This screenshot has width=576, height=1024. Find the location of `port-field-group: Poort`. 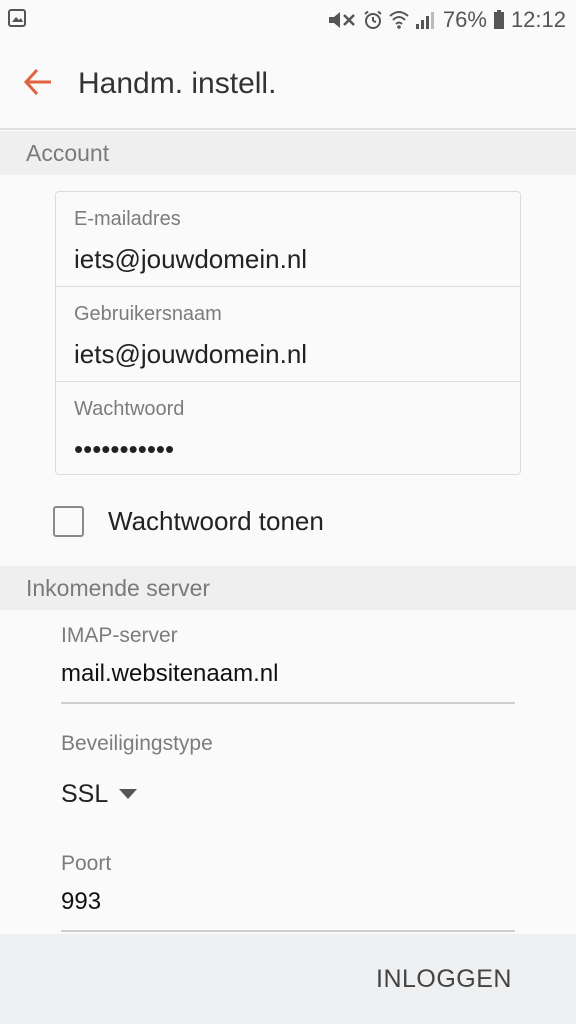

port-field-group: Poort is located at coordinates (288, 892).